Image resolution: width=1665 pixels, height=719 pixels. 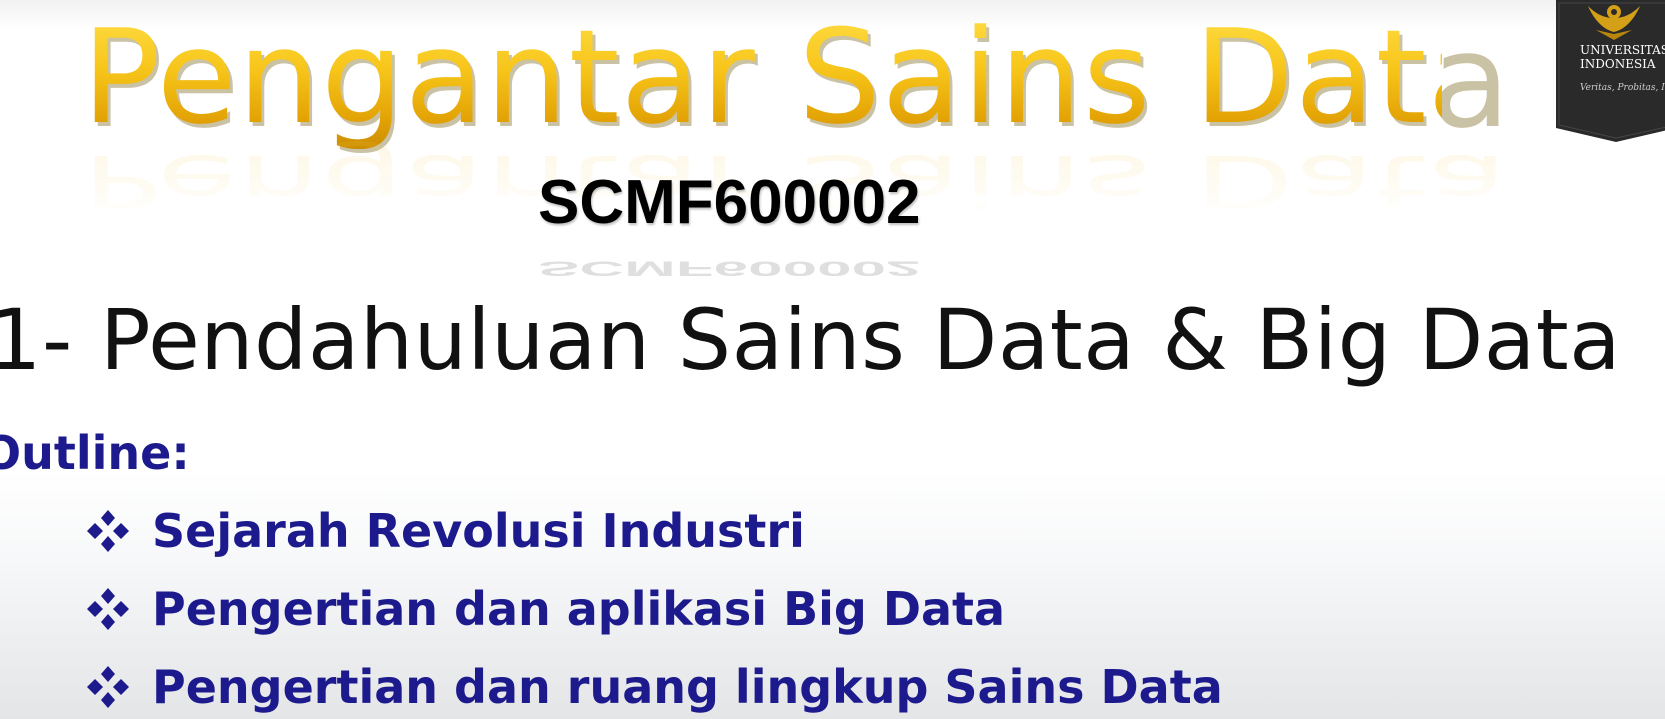 What do you see at coordinates (687, 687) in the screenshot?
I see `outline-item-text: Pengertian dan ruang lingkup Sains Data` at bounding box center [687, 687].